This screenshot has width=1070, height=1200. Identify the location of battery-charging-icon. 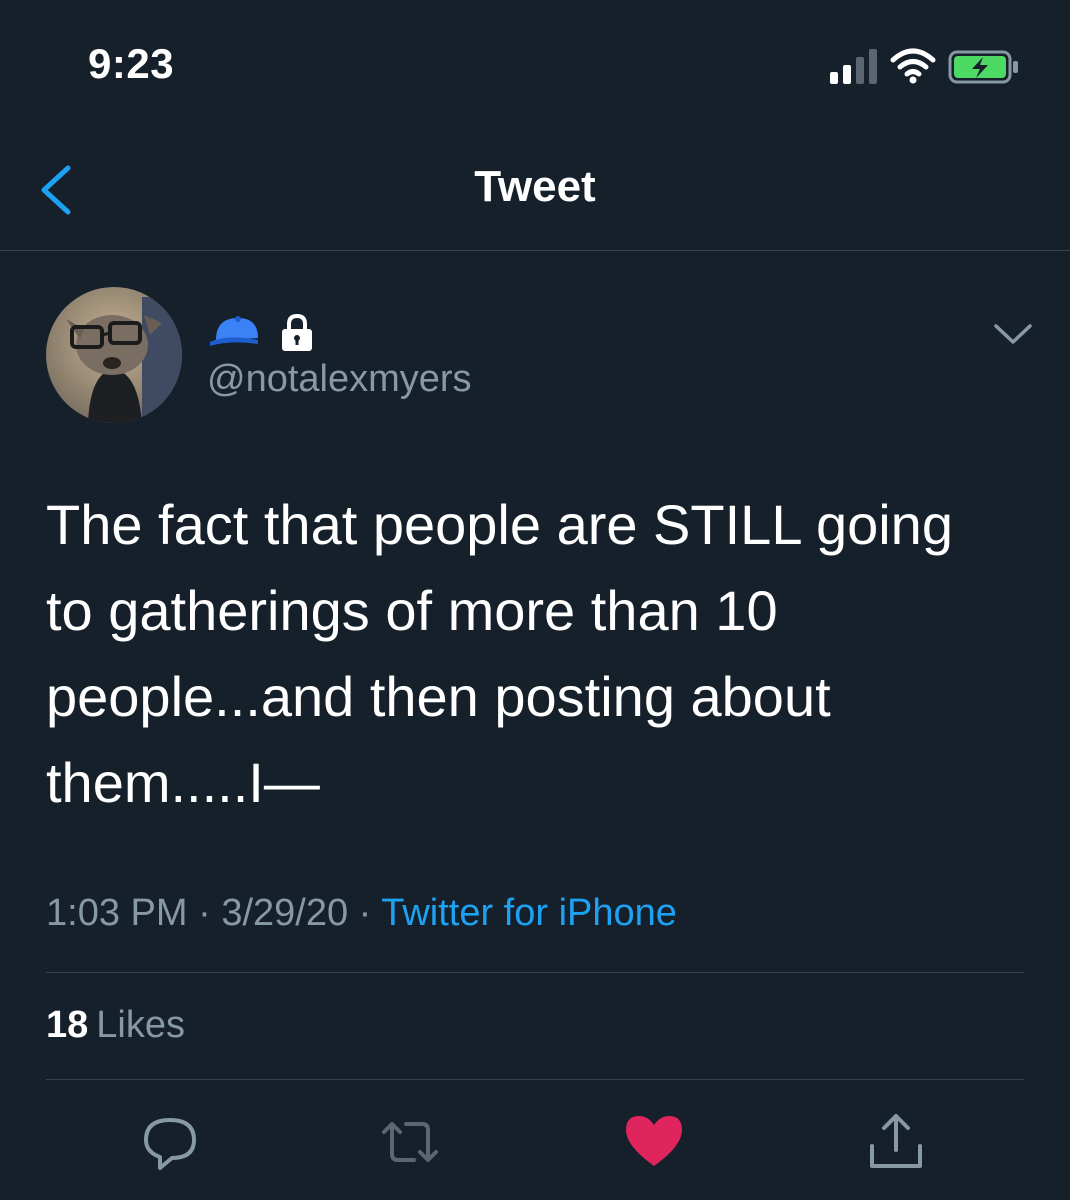
(983, 67).